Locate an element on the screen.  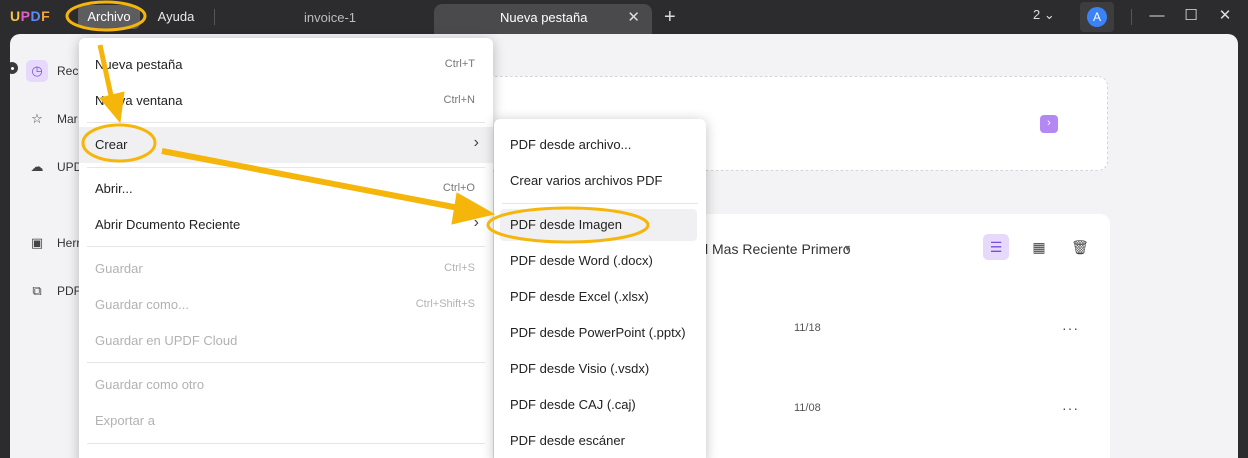
submenu-item-label: Crear varios archivos PDF is located at coordinates (586, 180).